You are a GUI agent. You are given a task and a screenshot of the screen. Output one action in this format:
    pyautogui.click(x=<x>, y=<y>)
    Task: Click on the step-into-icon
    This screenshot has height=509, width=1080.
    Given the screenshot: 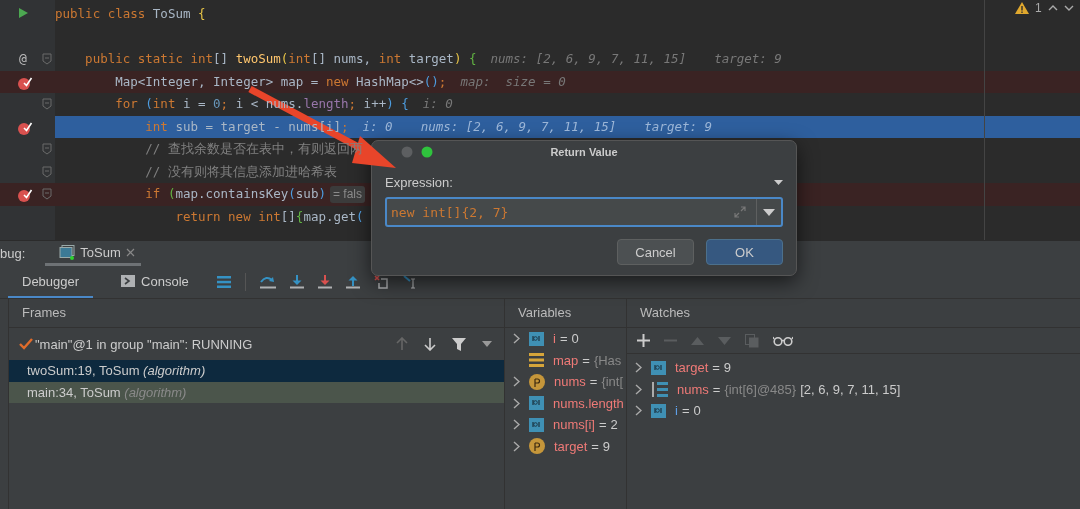 What is the action you would take?
    pyautogui.click(x=296, y=282)
    